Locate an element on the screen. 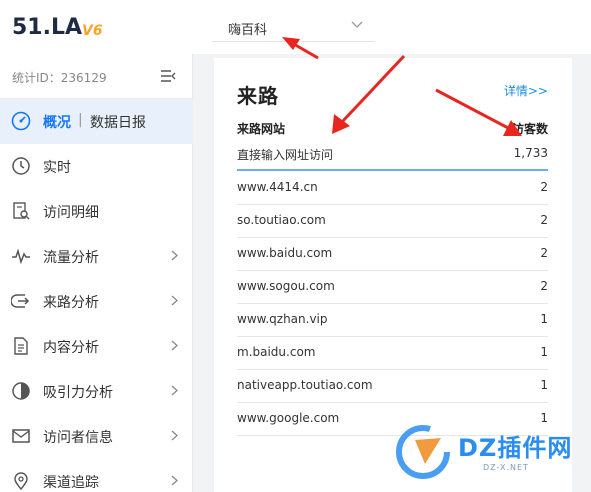 The image size is (591, 492). chevron-down-icon is located at coordinates (357, 24).